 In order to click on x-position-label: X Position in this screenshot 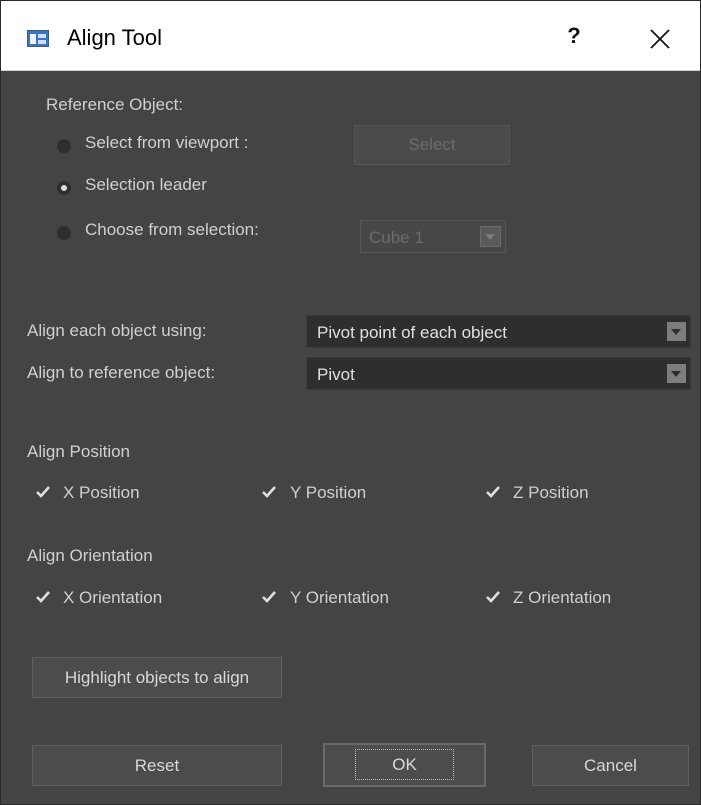, I will do `click(101, 492)`.